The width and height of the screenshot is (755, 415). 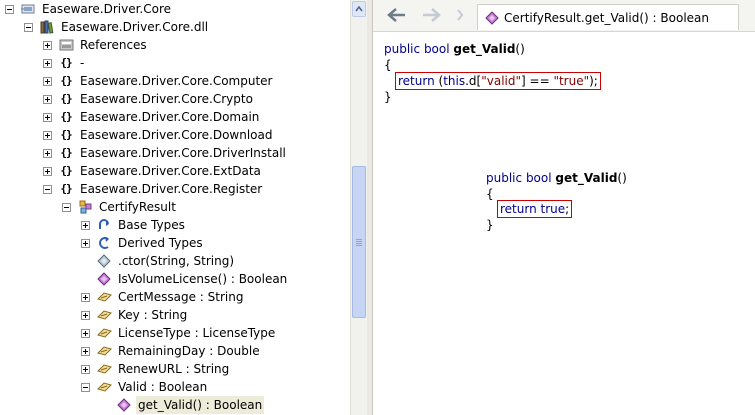 I want to click on highlighted-return-statement: return (this.d["valid"] == "true");, so click(x=498, y=81).